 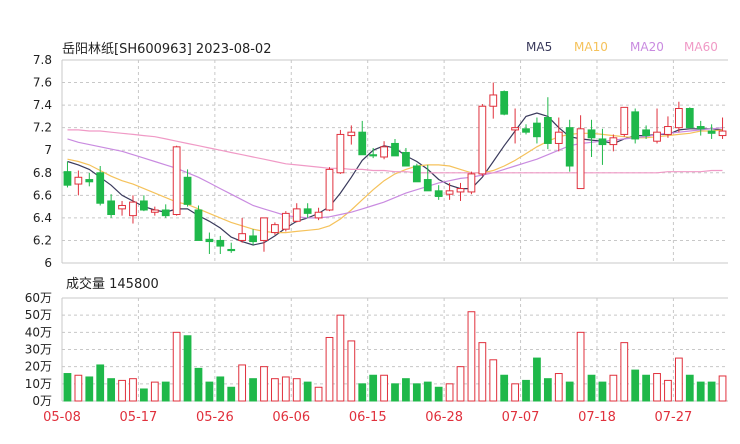 What do you see at coordinates (701, 47) in the screenshot?
I see `legend-ma60: MA60` at bounding box center [701, 47].